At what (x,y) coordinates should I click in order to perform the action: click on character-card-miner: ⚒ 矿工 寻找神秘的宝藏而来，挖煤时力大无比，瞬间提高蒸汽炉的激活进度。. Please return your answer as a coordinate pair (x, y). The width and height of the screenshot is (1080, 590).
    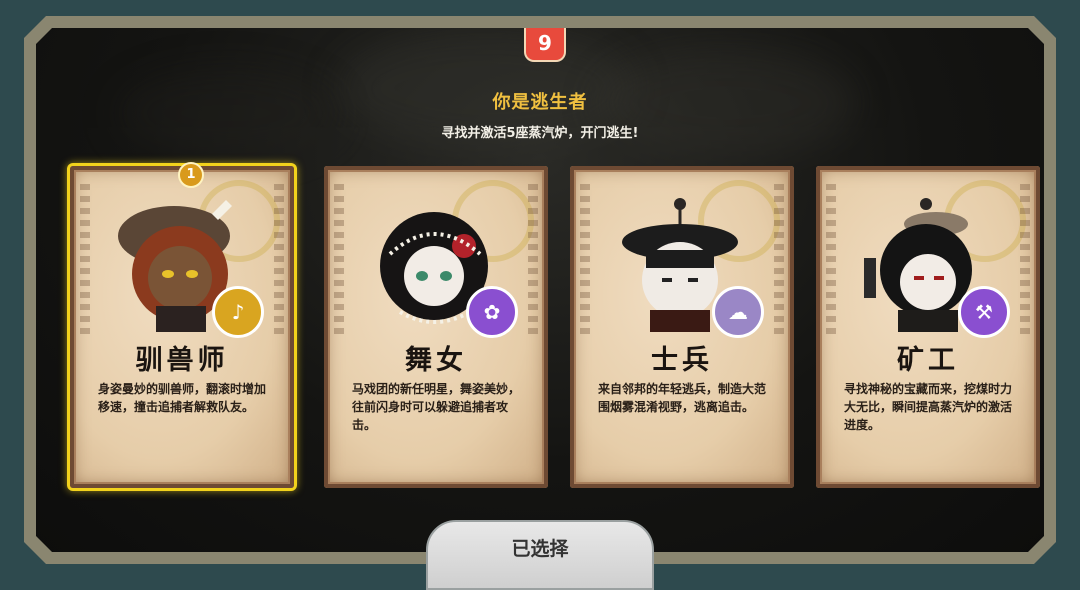
    Looking at the image, I should click on (928, 327).